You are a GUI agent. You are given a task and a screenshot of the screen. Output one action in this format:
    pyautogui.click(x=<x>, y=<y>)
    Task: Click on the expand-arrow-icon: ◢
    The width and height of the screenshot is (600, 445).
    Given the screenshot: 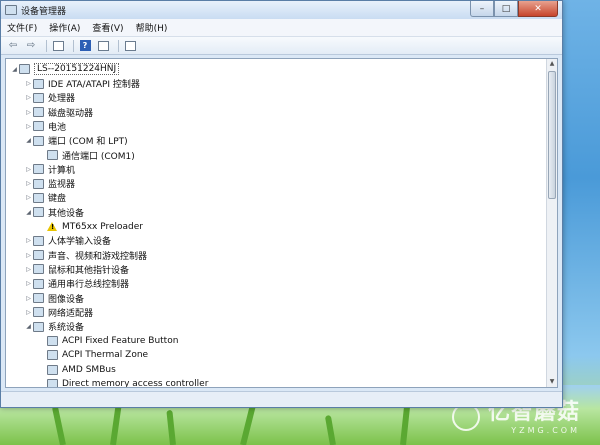 What is the action you would take?
    pyautogui.click(x=14, y=69)
    